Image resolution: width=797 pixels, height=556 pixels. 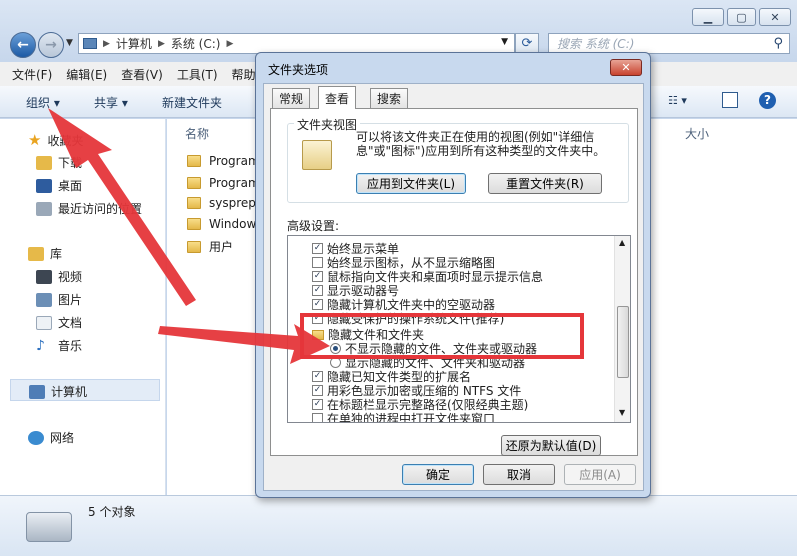 What do you see at coordinates (244, 344) in the screenshot?
I see `arrow-to-hidden-option` at bounding box center [244, 344].